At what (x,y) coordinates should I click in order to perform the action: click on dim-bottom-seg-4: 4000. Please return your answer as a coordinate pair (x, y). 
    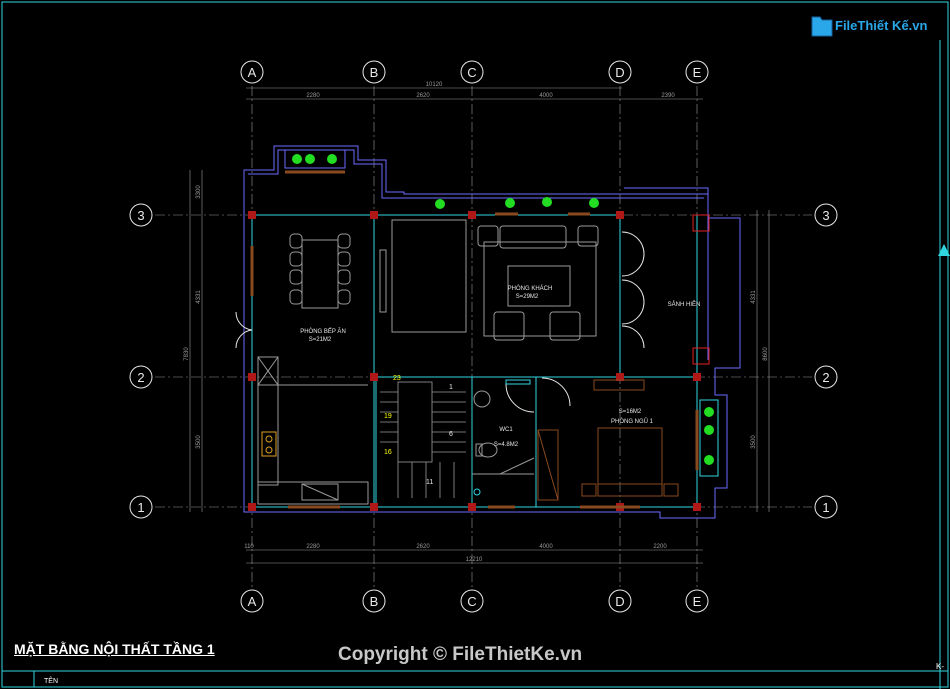
    Looking at the image, I should click on (546, 547).